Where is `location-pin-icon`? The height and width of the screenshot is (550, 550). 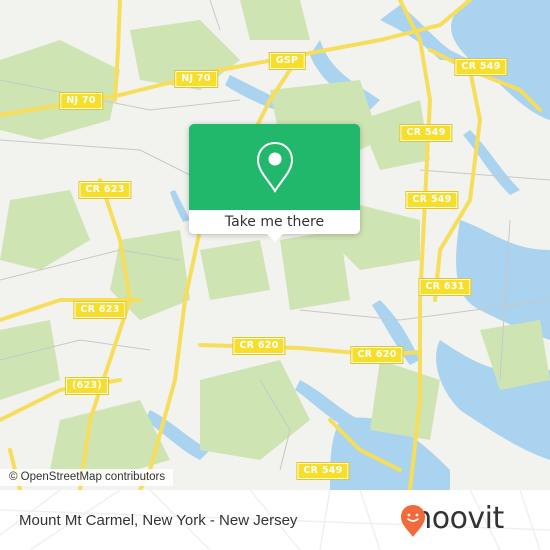
location-pin-icon is located at coordinates (274, 167).